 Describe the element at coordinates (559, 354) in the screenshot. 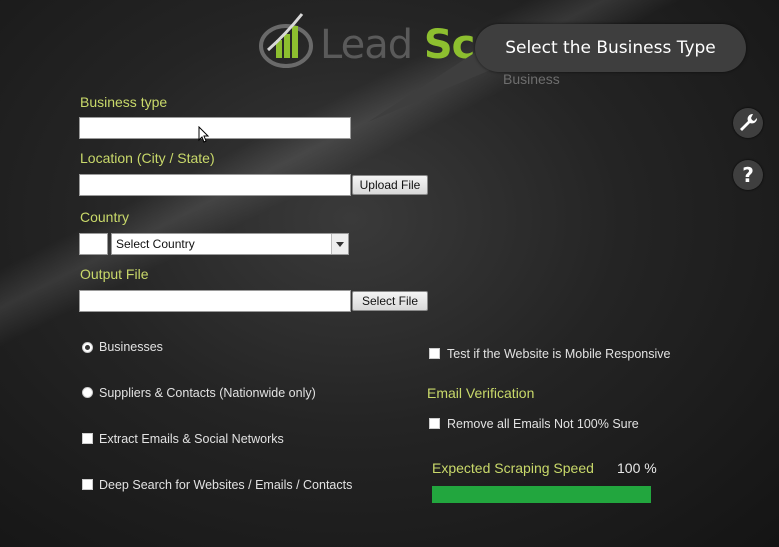

I see `mobile-test-label: Test if the Website is Mobile Responsive` at that location.